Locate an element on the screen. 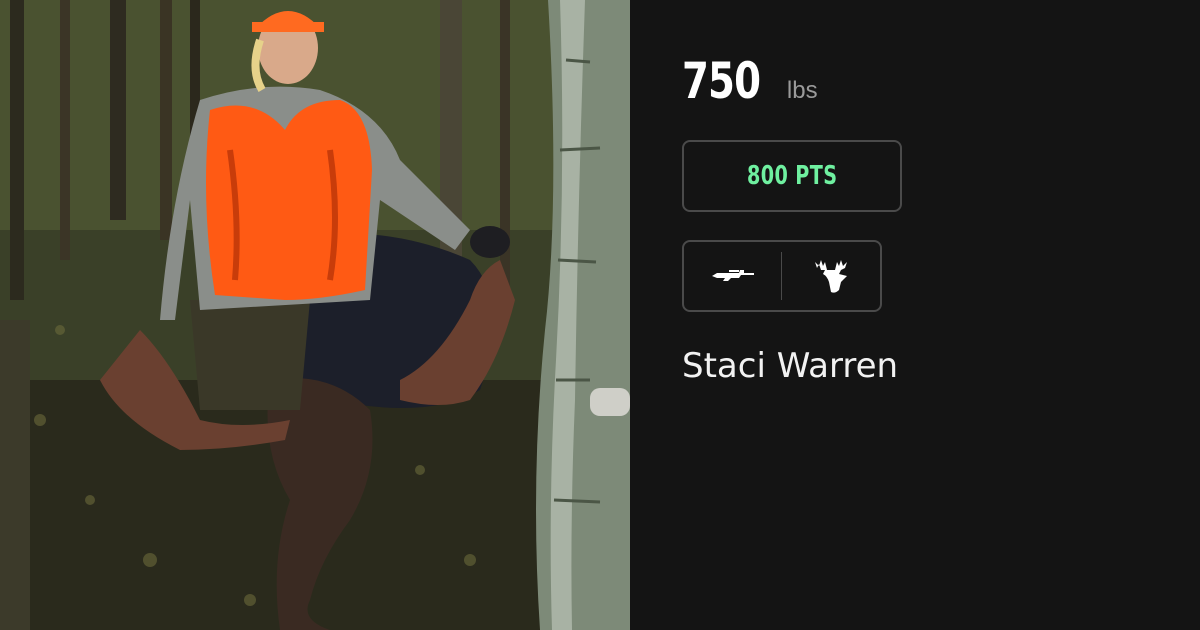 The height and width of the screenshot is (630, 1200). hunter-name: Staci Warren is located at coordinates (790, 366).